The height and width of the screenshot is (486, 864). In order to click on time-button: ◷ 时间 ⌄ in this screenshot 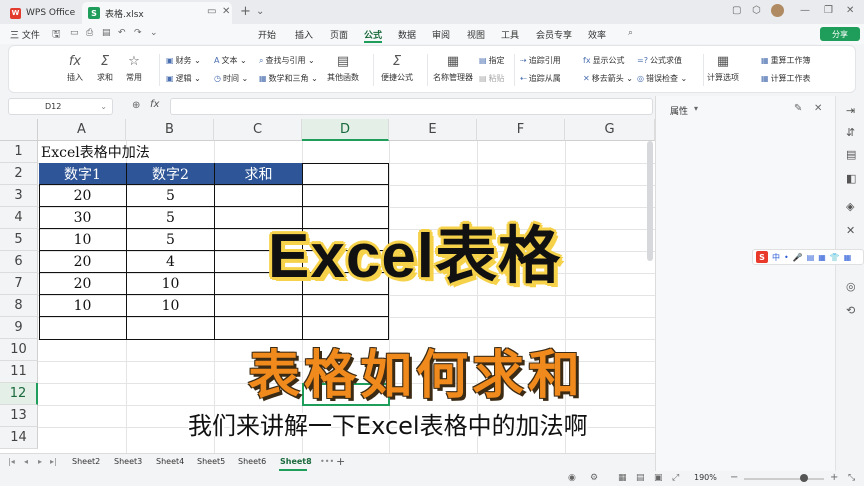, I will do `click(231, 78)`.